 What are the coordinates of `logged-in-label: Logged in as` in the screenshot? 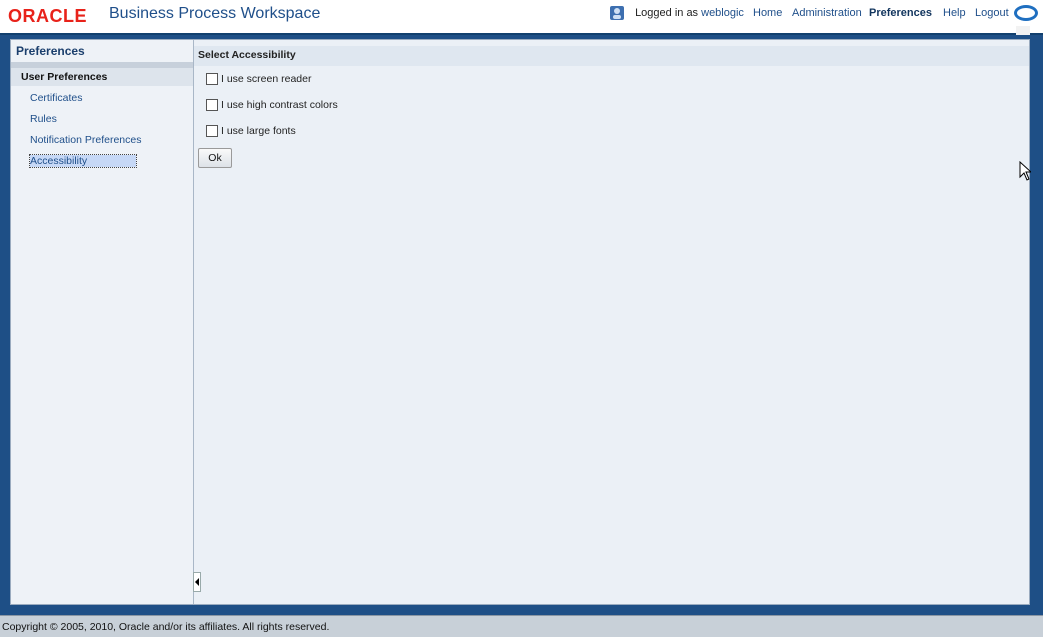 It's located at (667, 12).